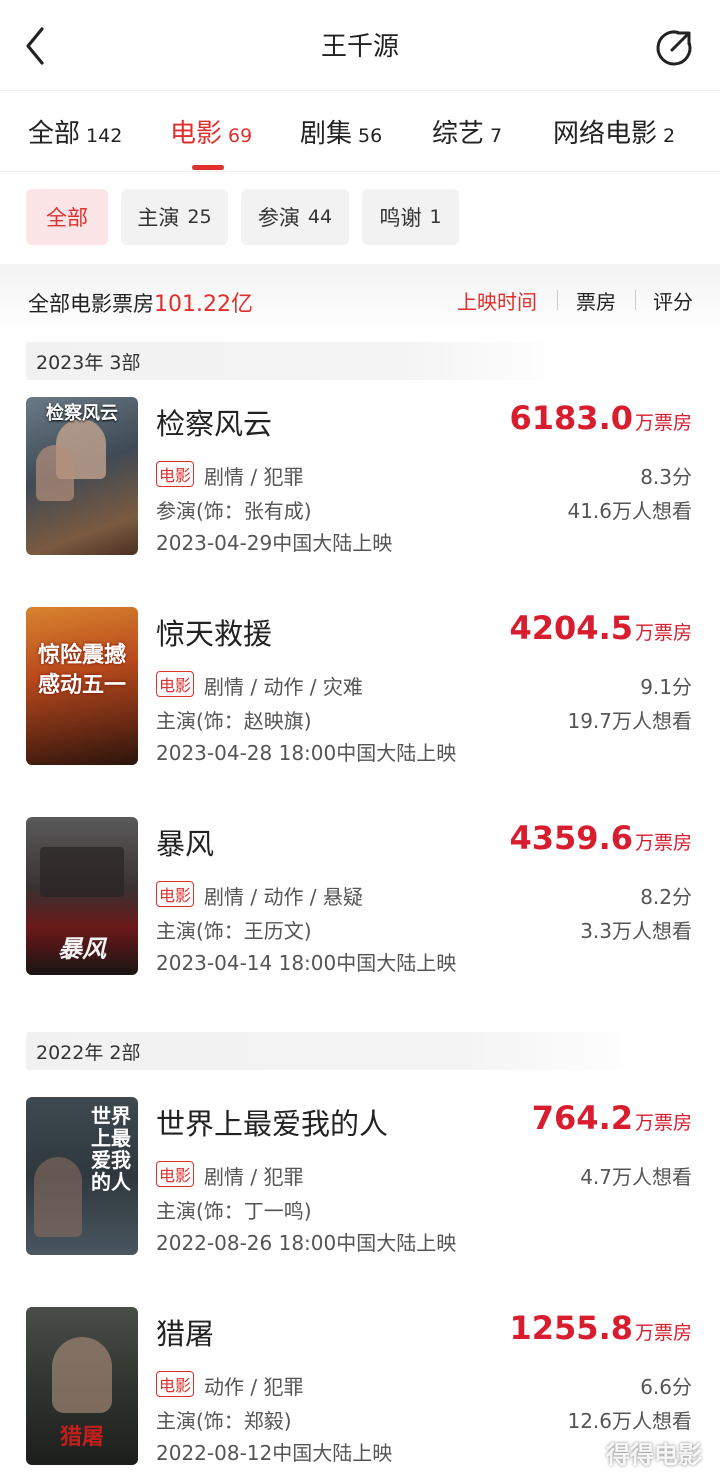 The image size is (720, 1482). I want to click on film-role: 主演(饰：丁一鸣), so click(234, 1211).